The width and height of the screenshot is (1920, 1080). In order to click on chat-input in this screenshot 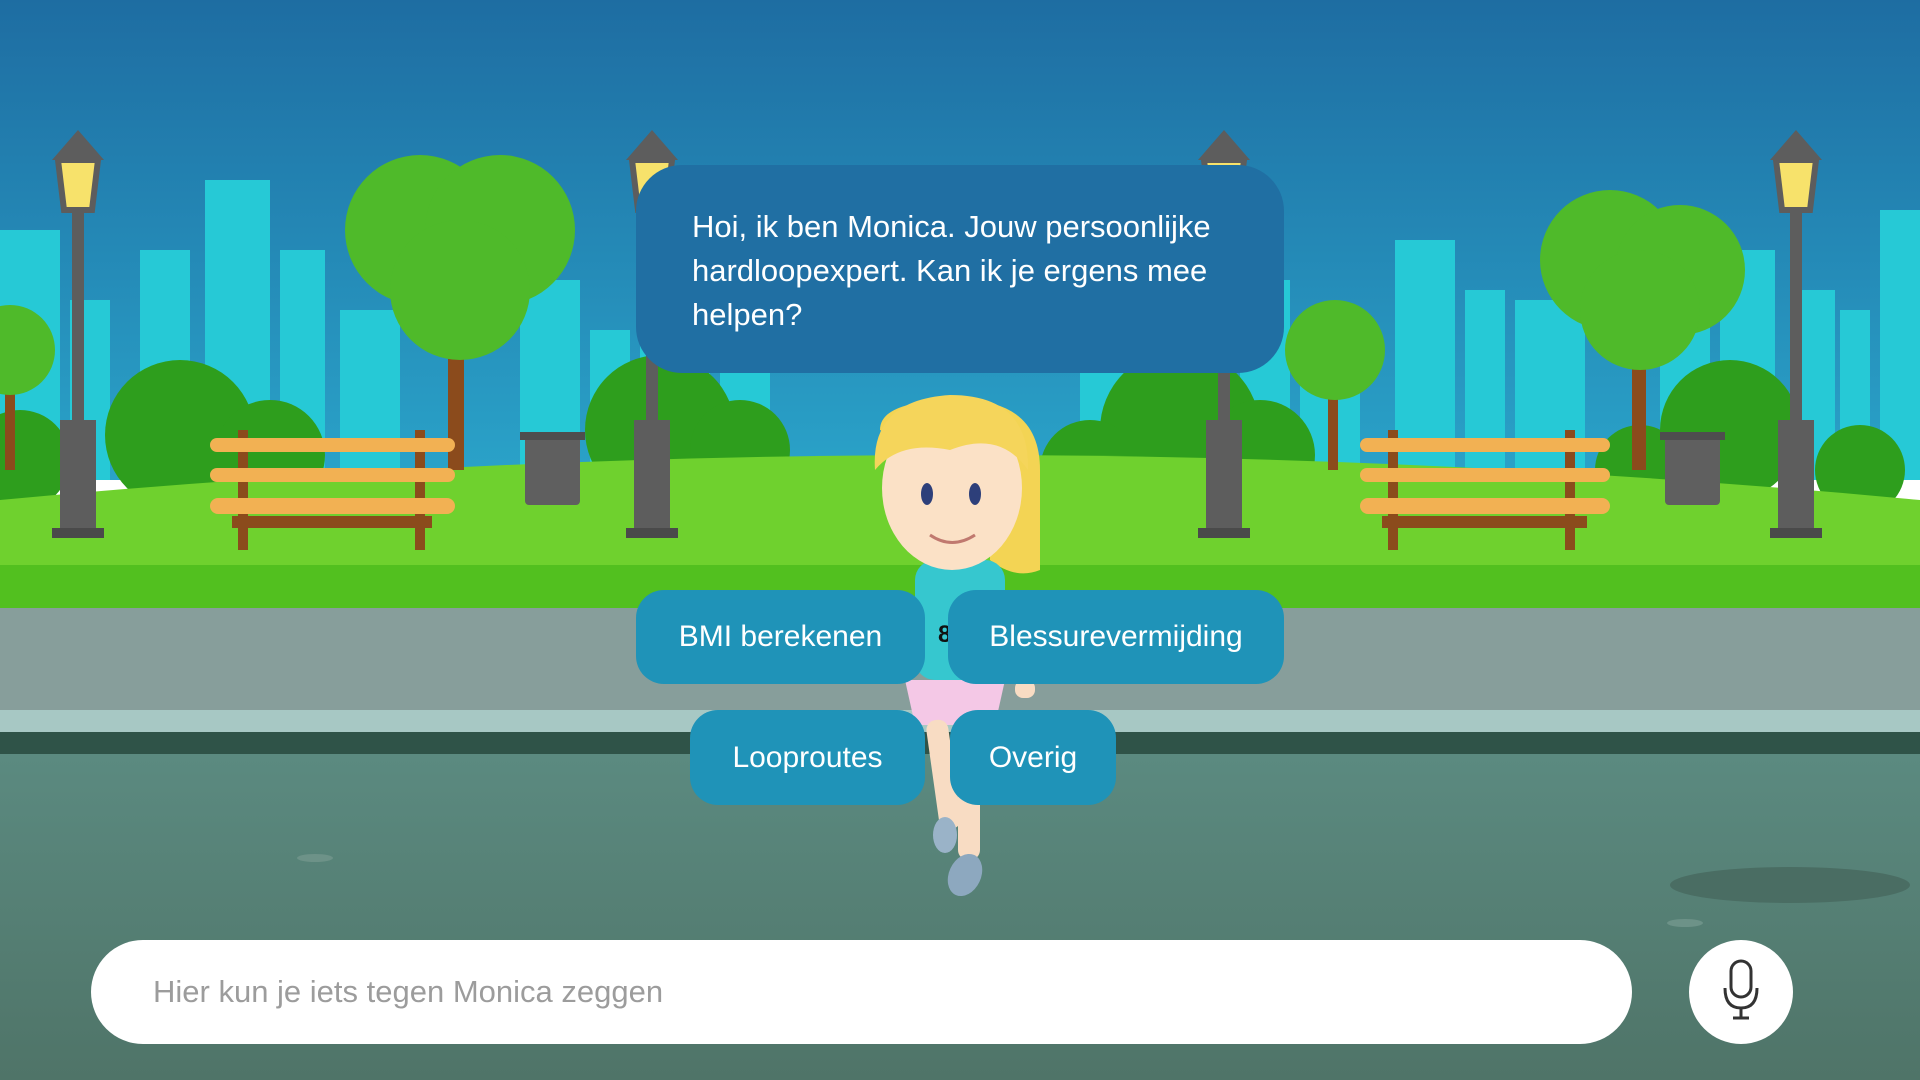, I will do `click(891, 992)`.